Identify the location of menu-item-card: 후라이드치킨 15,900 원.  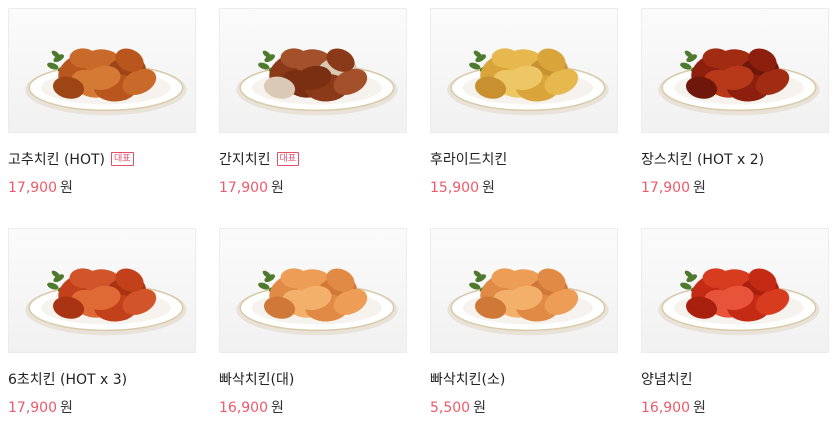
(524, 102).